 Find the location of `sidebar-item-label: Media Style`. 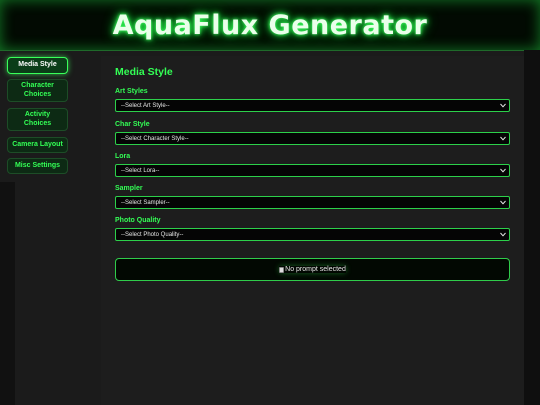

sidebar-item-label: Media Style is located at coordinates (37, 65).